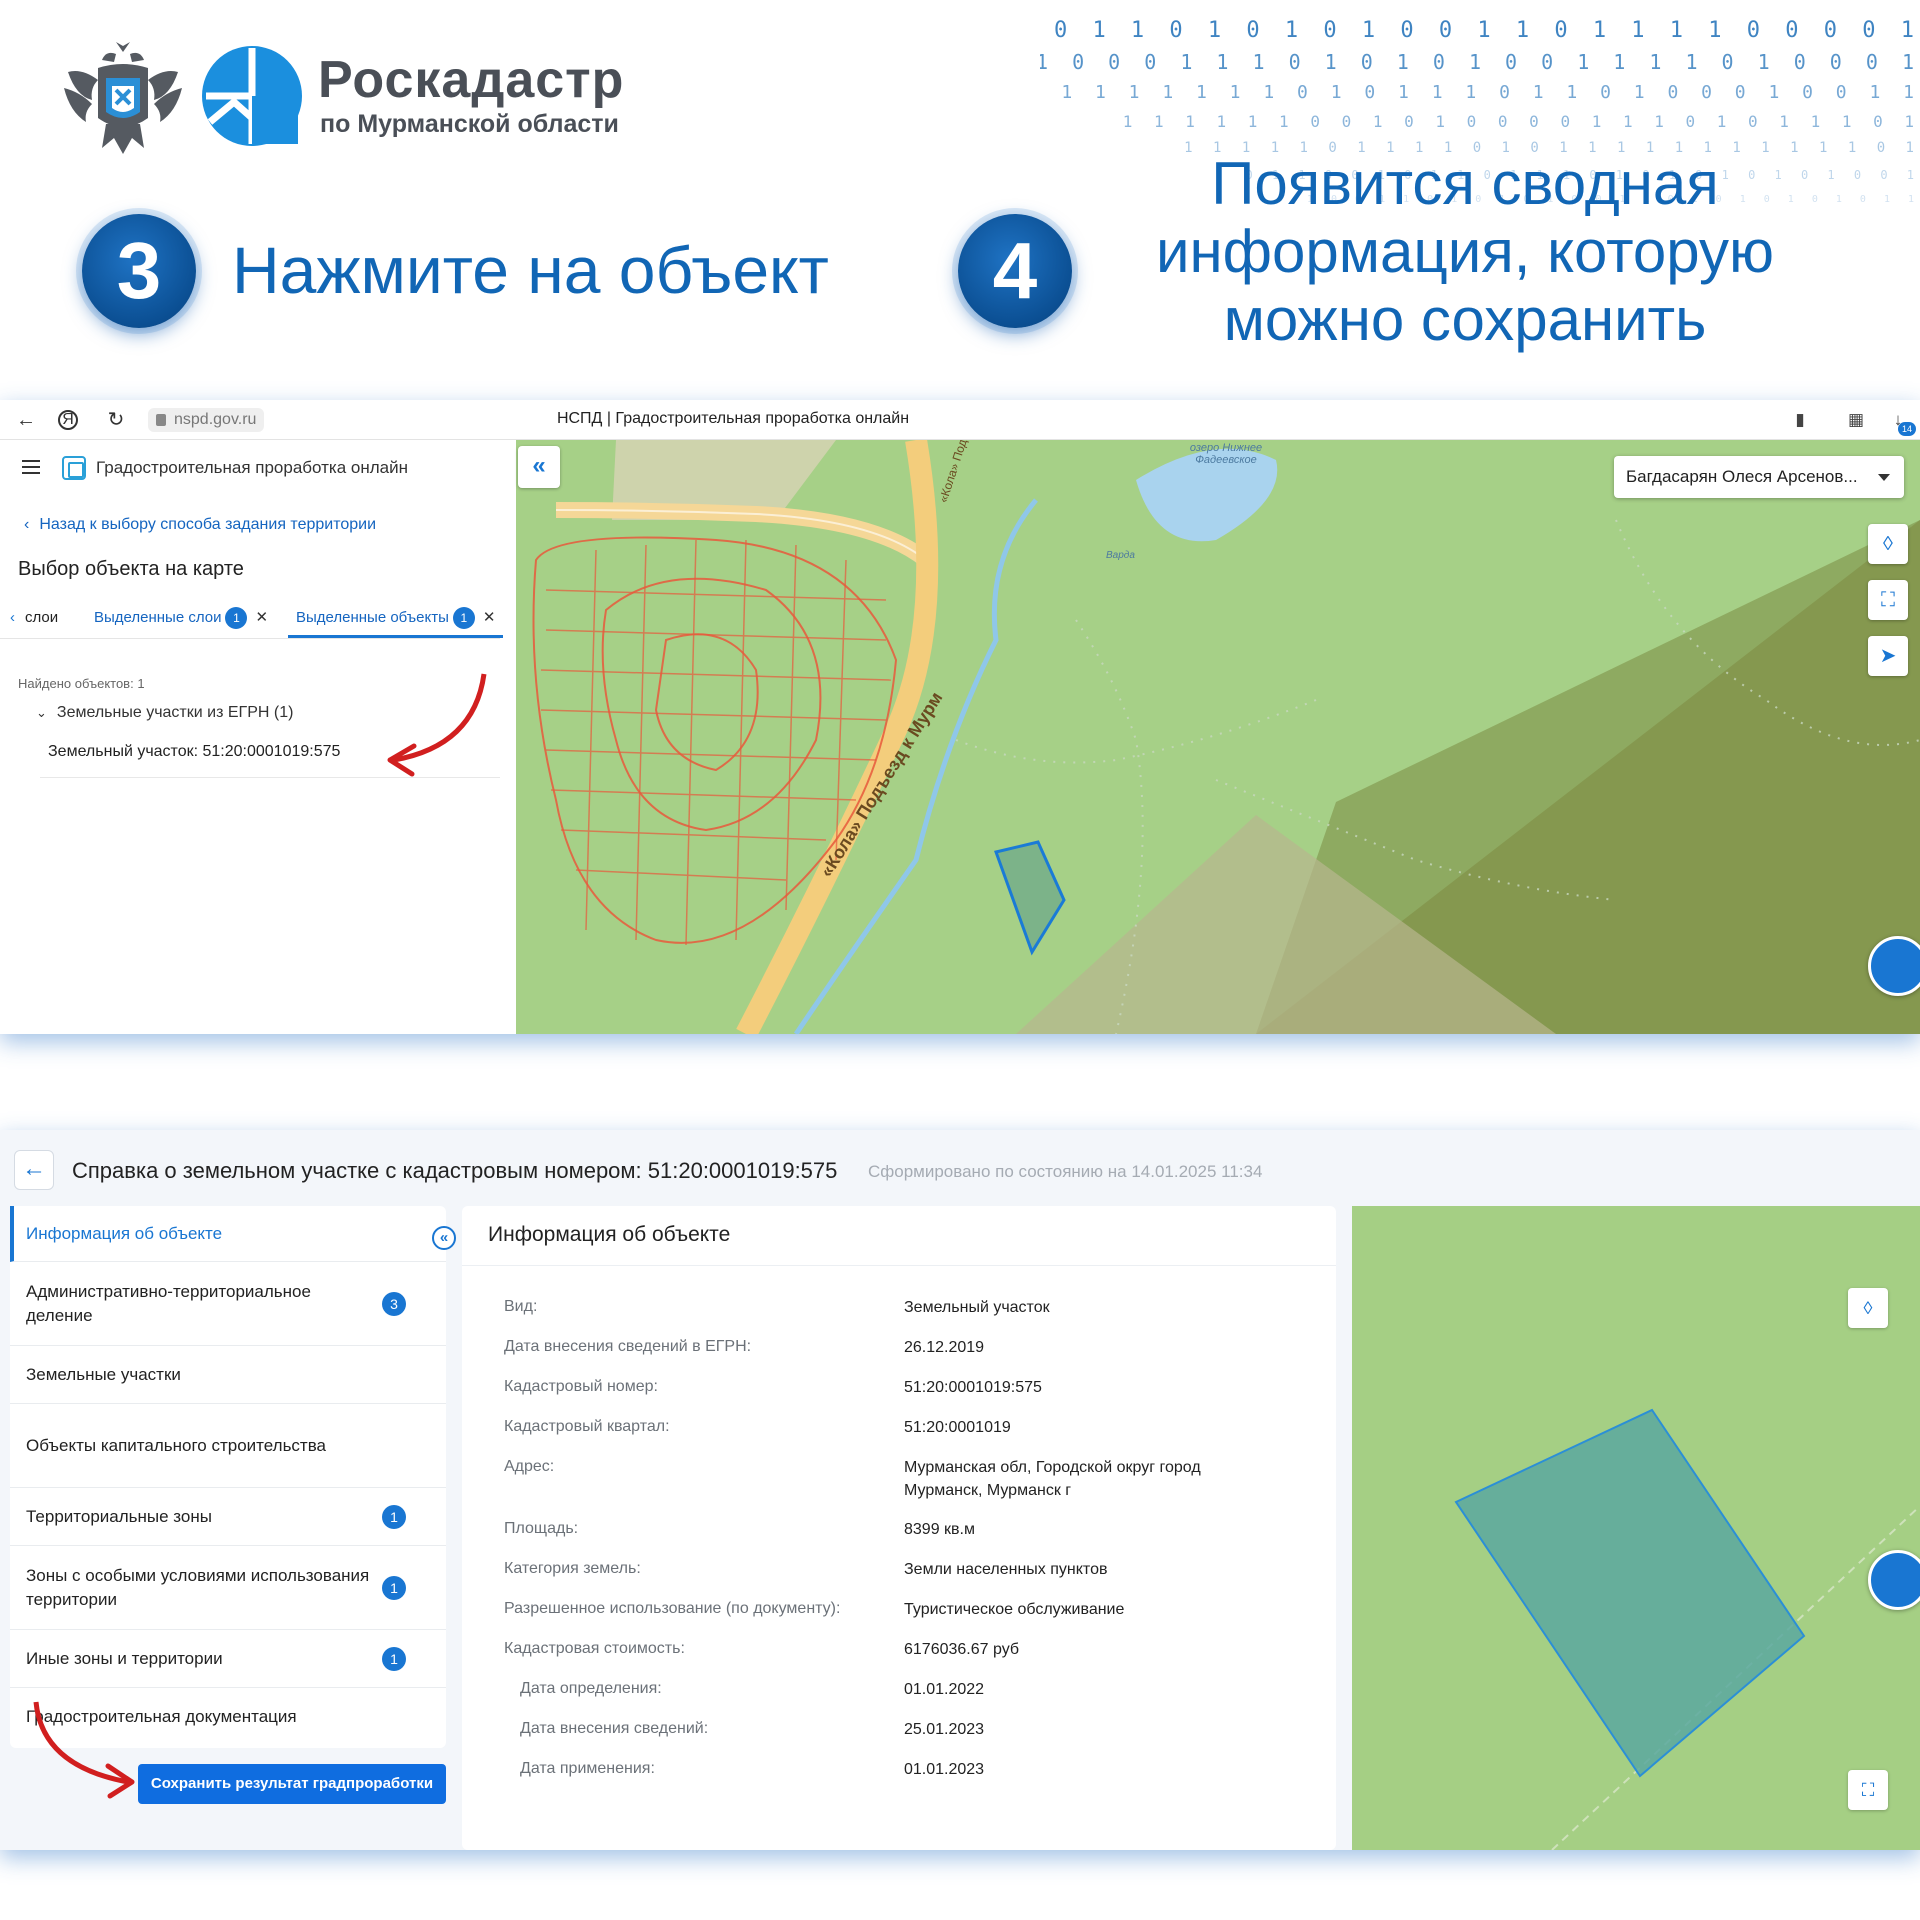 The height and width of the screenshot is (1920, 1920). I want to click on chevron-down-icon: ⌄, so click(41, 712).